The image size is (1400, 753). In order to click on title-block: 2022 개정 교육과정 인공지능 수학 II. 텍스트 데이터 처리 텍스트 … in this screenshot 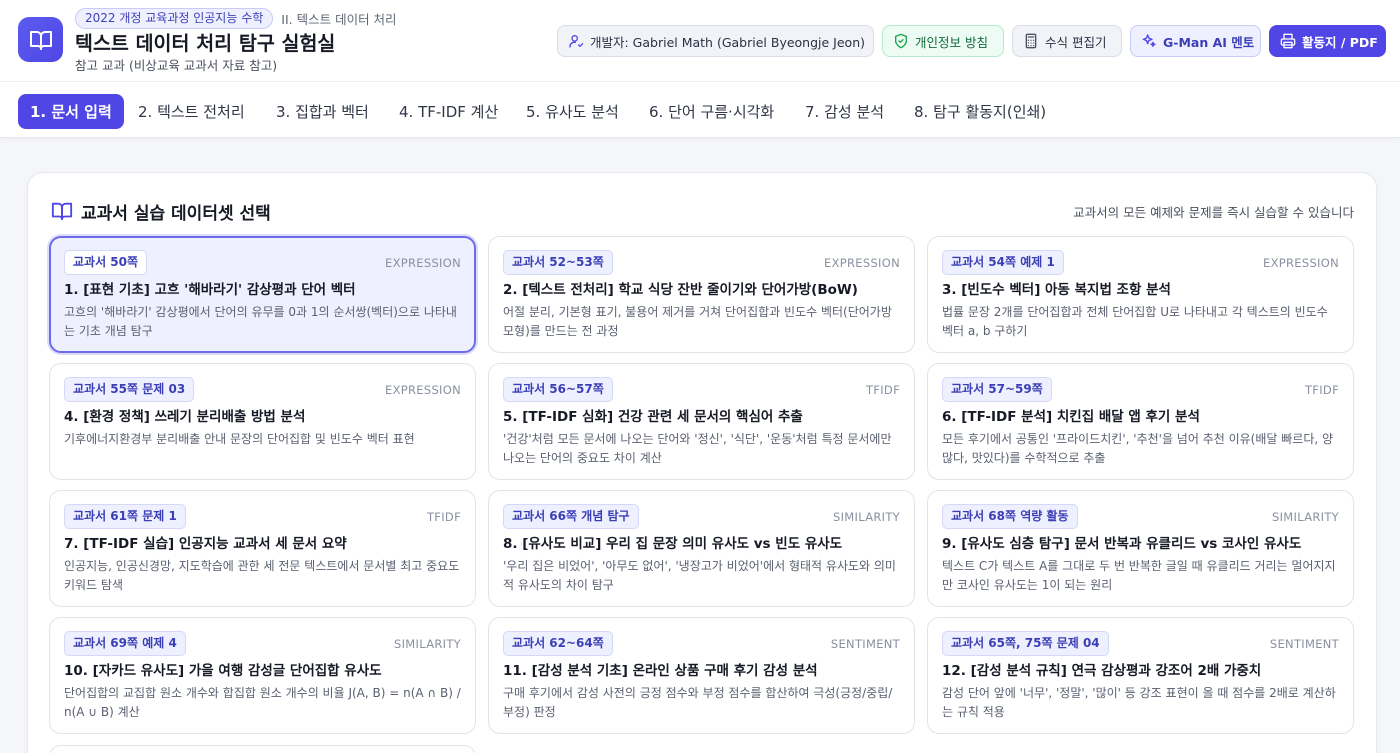, I will do `click(236, 41)`.